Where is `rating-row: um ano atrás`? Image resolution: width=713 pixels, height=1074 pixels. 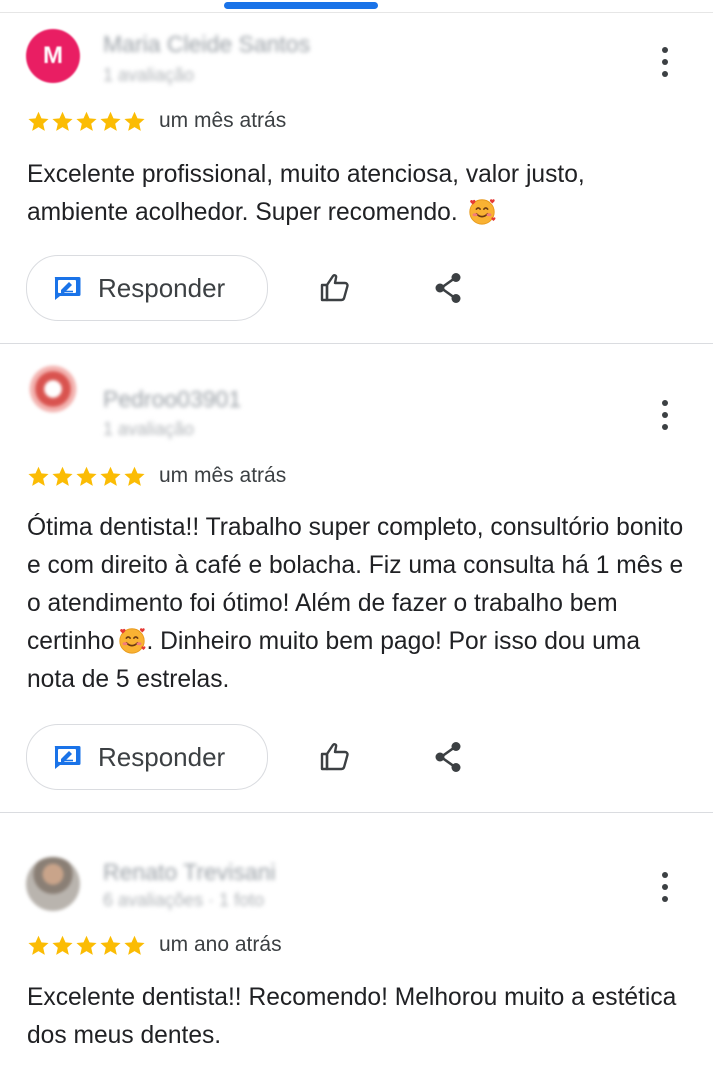
rating-row: um ano atrás is located at coordinates (154, 945).